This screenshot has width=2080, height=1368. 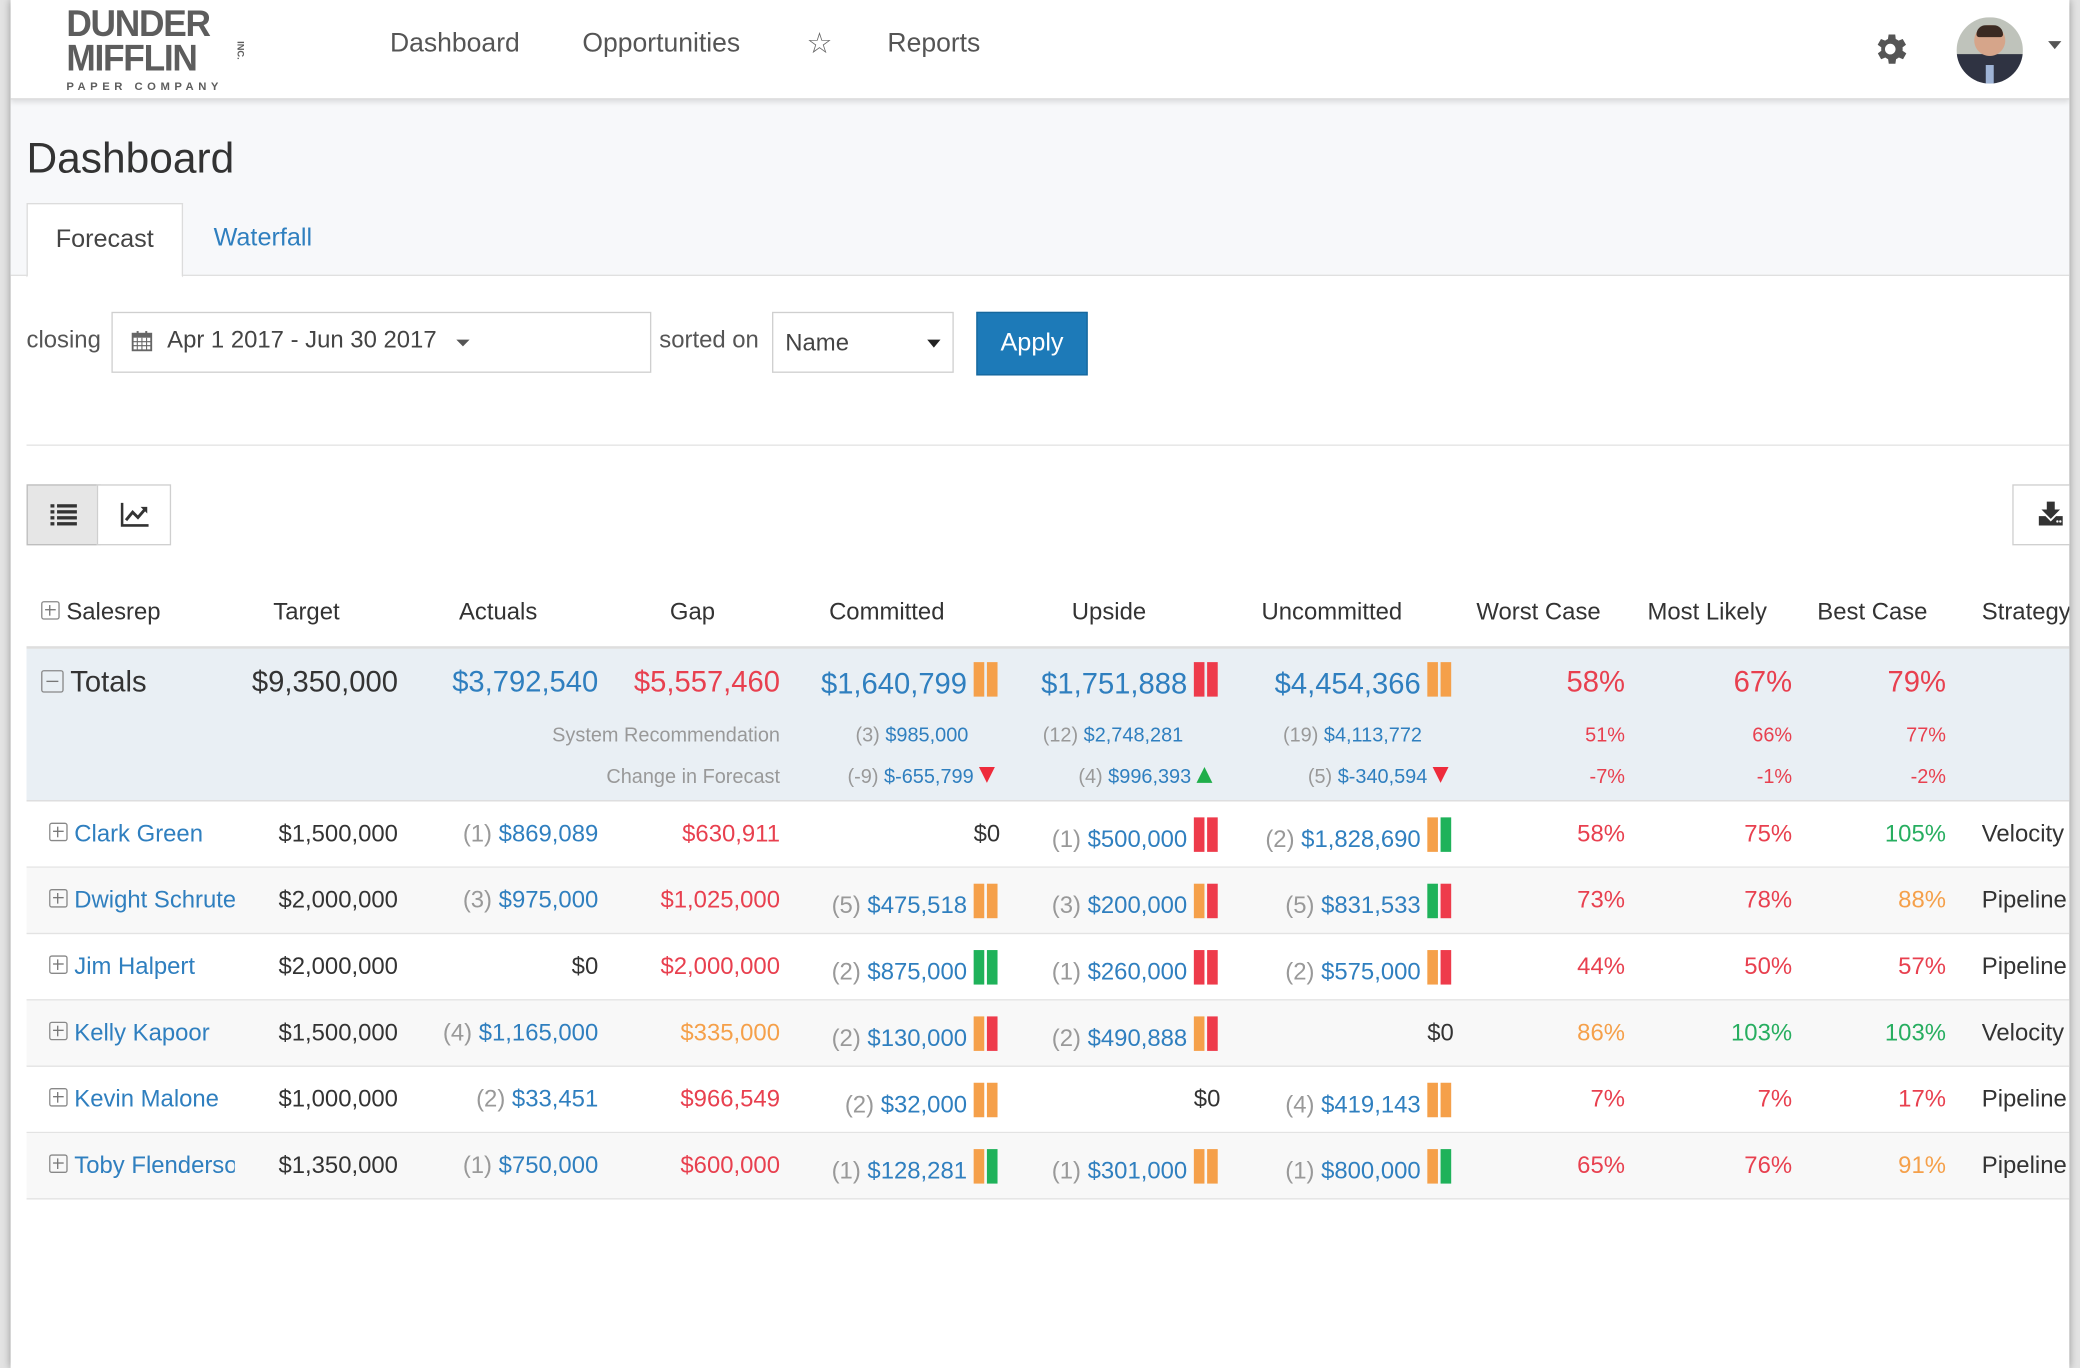 I want to click on user-menu-caret-icon, so click(x=2055, y=45).